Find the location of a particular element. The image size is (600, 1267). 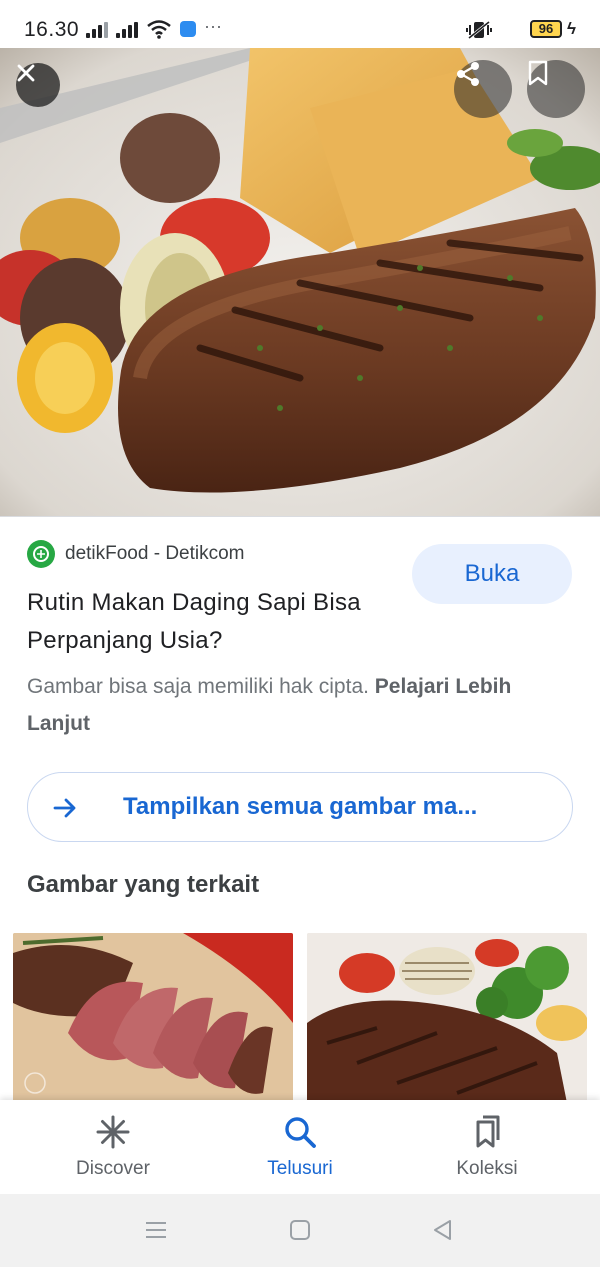

status-right: 96 ϟ is located at coordinates (521, 30).